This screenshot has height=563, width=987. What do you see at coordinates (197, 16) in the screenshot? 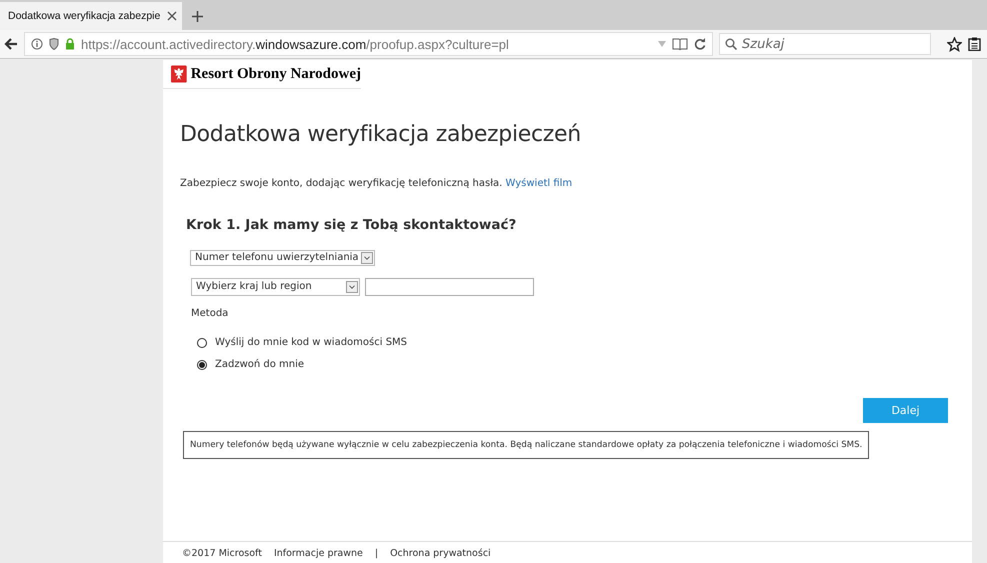
I see `new-tab-icon` at bounding box center [197, 16].